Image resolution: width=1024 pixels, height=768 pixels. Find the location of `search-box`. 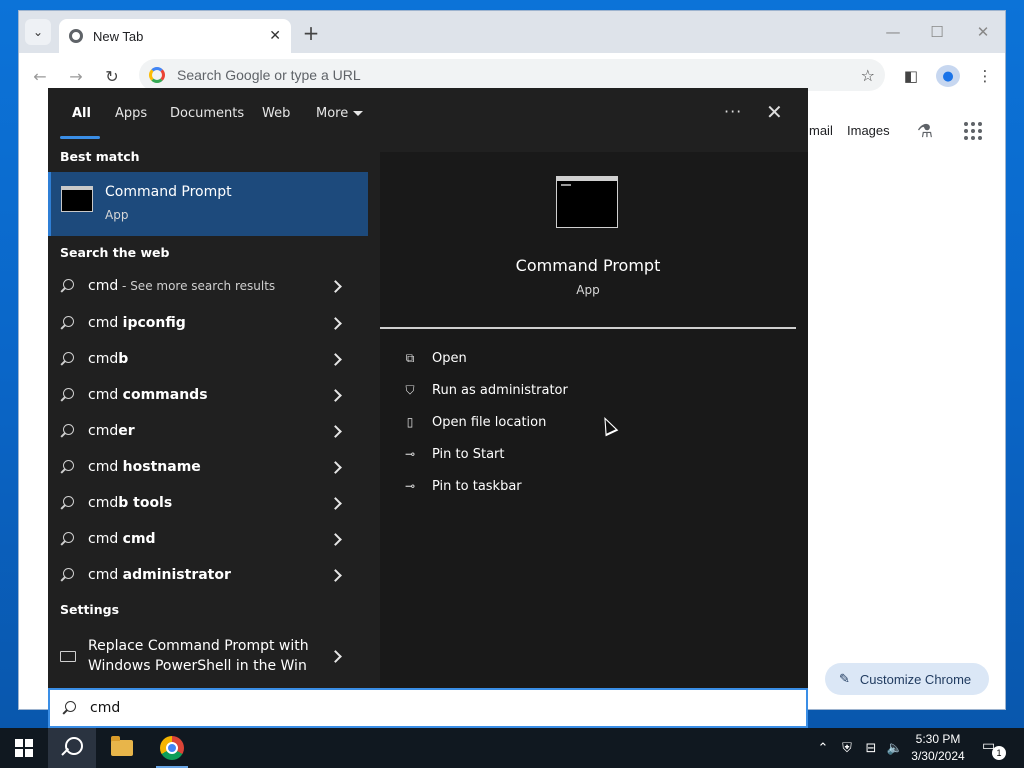

search-box is located at coordinates (428, 708).